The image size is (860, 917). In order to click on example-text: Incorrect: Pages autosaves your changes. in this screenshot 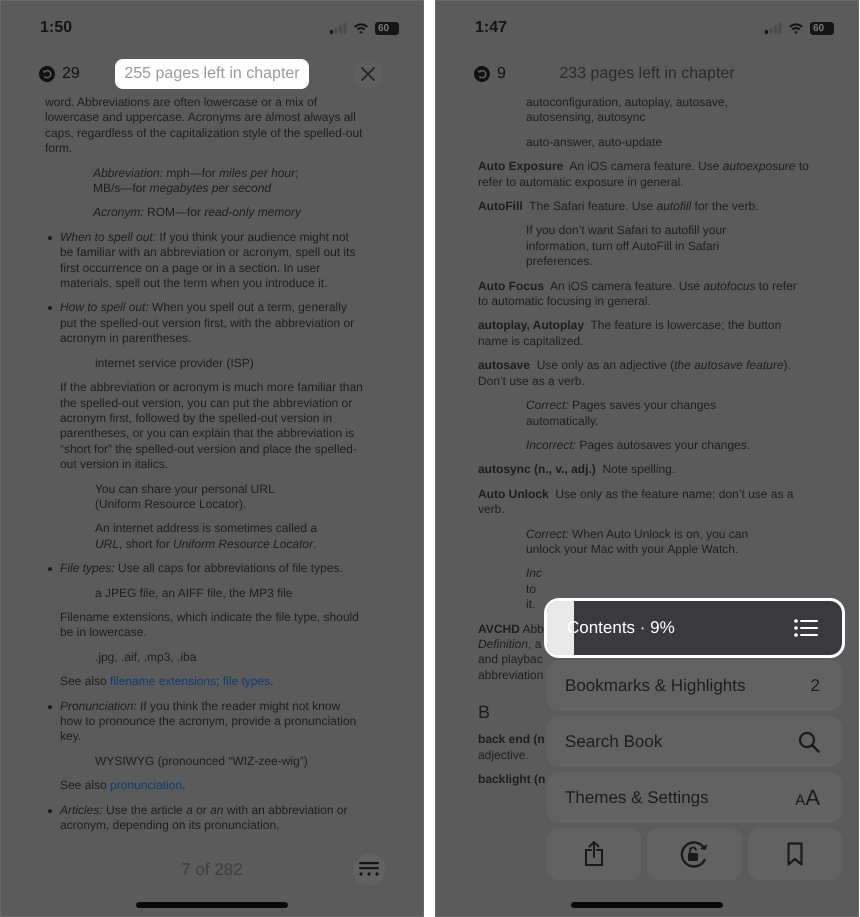, I will do `click(638, 446)`.